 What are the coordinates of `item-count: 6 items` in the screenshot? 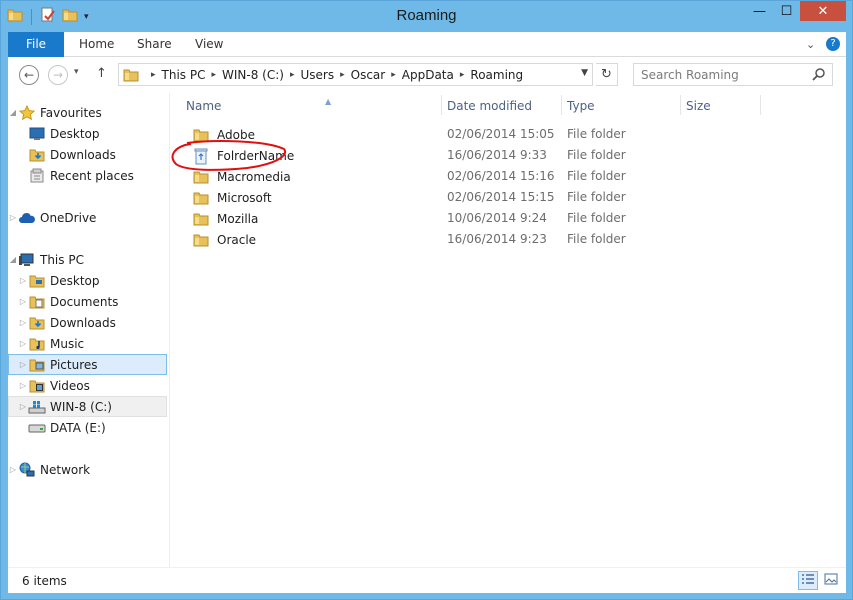 It's located at (44, 581).